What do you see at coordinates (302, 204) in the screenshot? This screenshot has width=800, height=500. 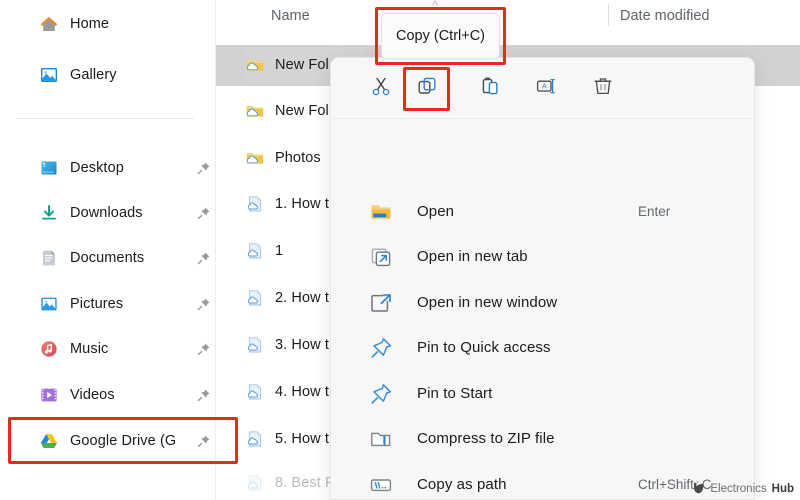 I see `file-name-label: 1. How t` at bounding box center [302, 204].